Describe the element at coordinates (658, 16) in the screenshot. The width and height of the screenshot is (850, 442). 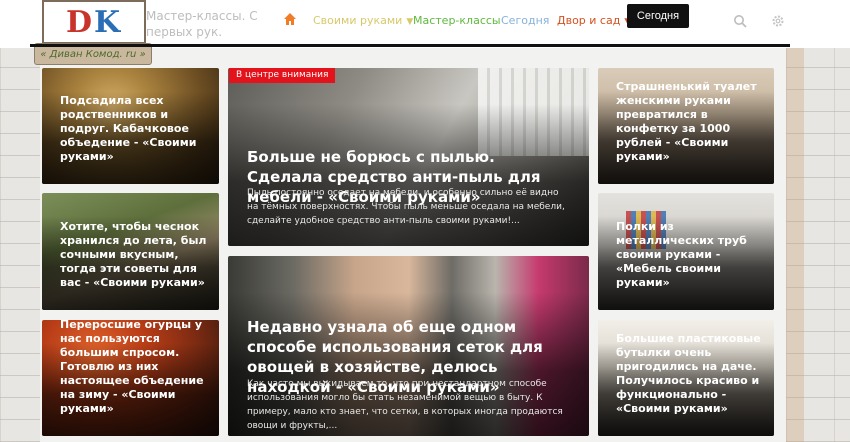
I see `today-button: Сегодня` at that location.